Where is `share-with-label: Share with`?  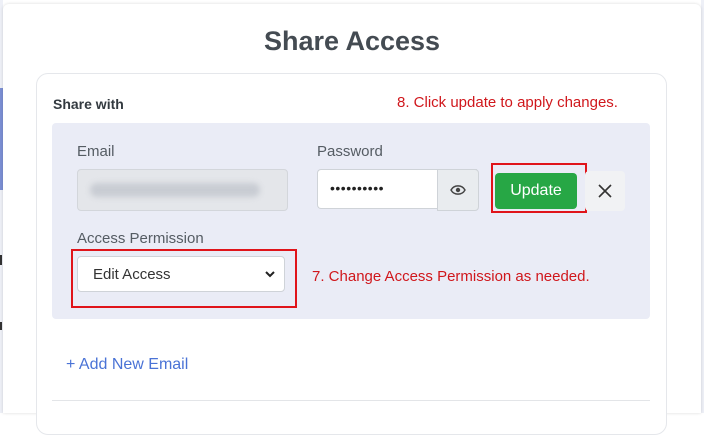 share-with-label: Share with is located at coordinates (88, 104).